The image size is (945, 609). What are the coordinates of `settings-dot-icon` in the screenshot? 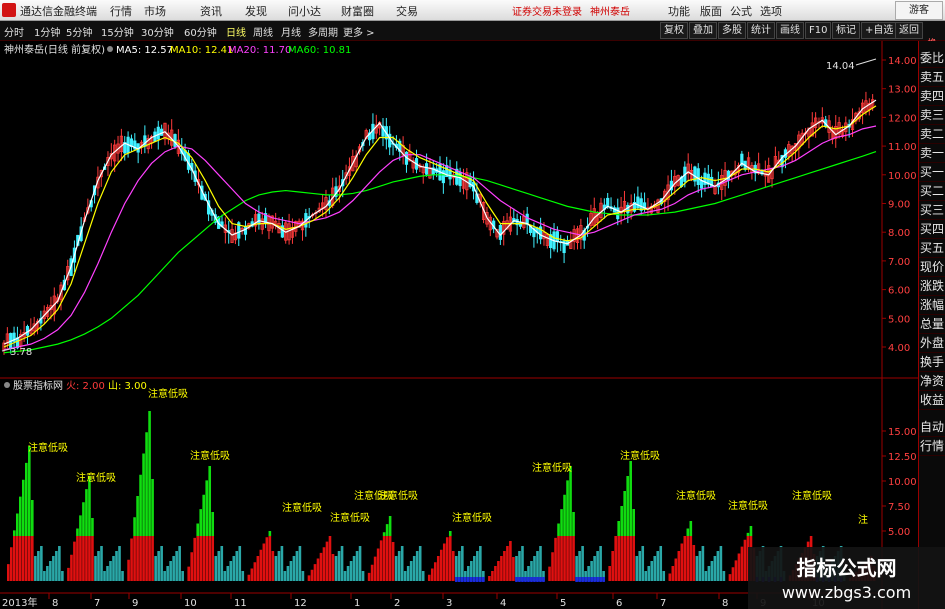 It's located at (110, 49).